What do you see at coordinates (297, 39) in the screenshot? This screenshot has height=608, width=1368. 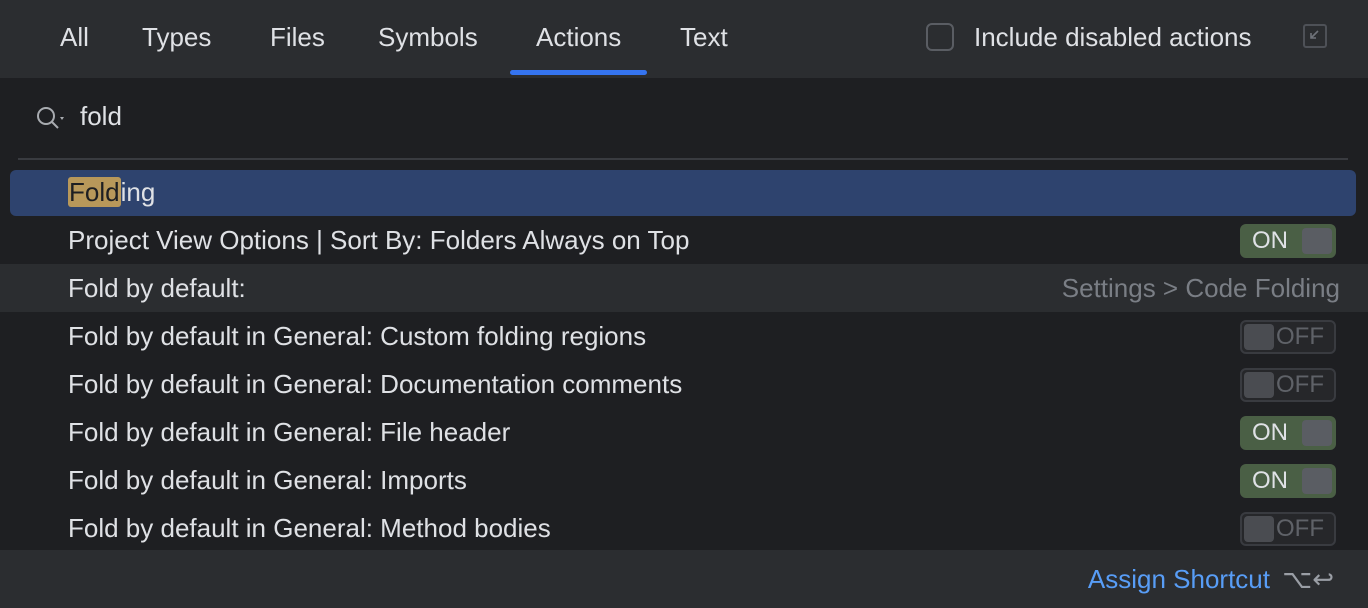 I see `tab-files: Files` at bounding box center [297, 39].